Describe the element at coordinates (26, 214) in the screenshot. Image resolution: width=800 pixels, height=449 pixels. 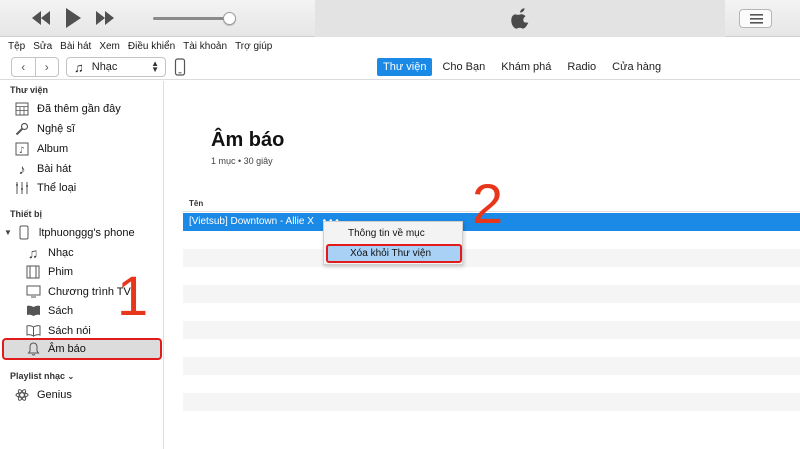
I see `devices-section-header: Thiết bị` at that location.